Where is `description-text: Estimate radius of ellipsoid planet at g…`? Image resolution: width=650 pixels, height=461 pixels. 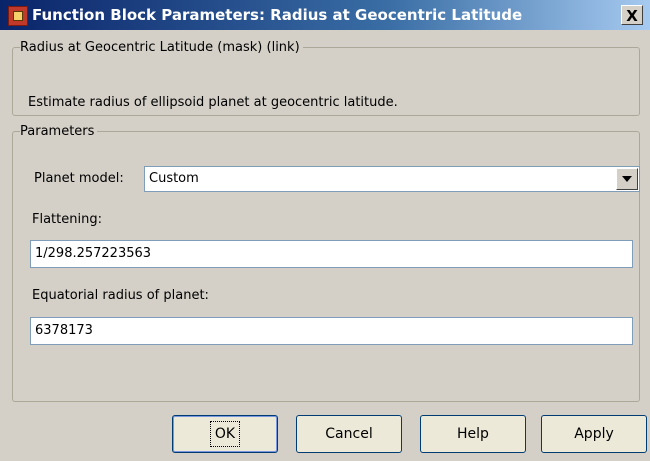 description-text: Estimate radius of ellipsoid planet at g… is located at coordinates (213, 102).